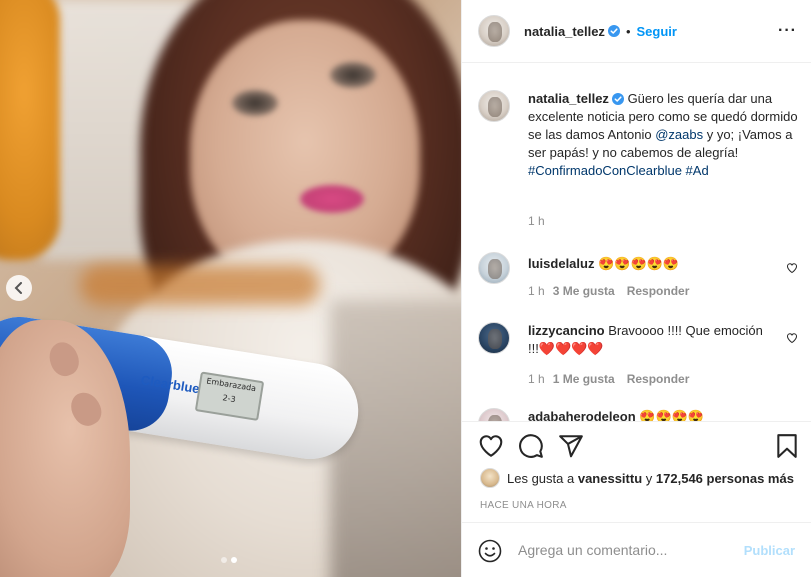 The image size is (811, 577). I want to click on photo-shadow, so click(395, 438).